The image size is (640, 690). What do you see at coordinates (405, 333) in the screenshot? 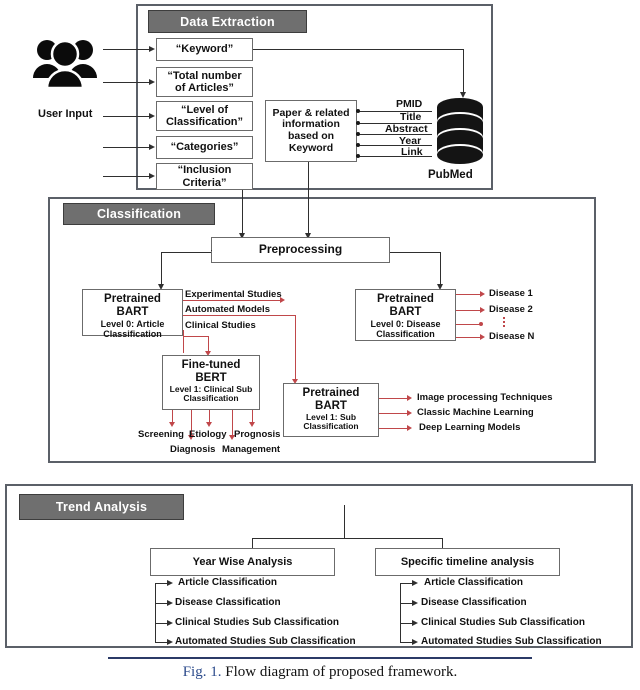
I see `disease-model-level2: Classification` at bounding box center [405, 333].